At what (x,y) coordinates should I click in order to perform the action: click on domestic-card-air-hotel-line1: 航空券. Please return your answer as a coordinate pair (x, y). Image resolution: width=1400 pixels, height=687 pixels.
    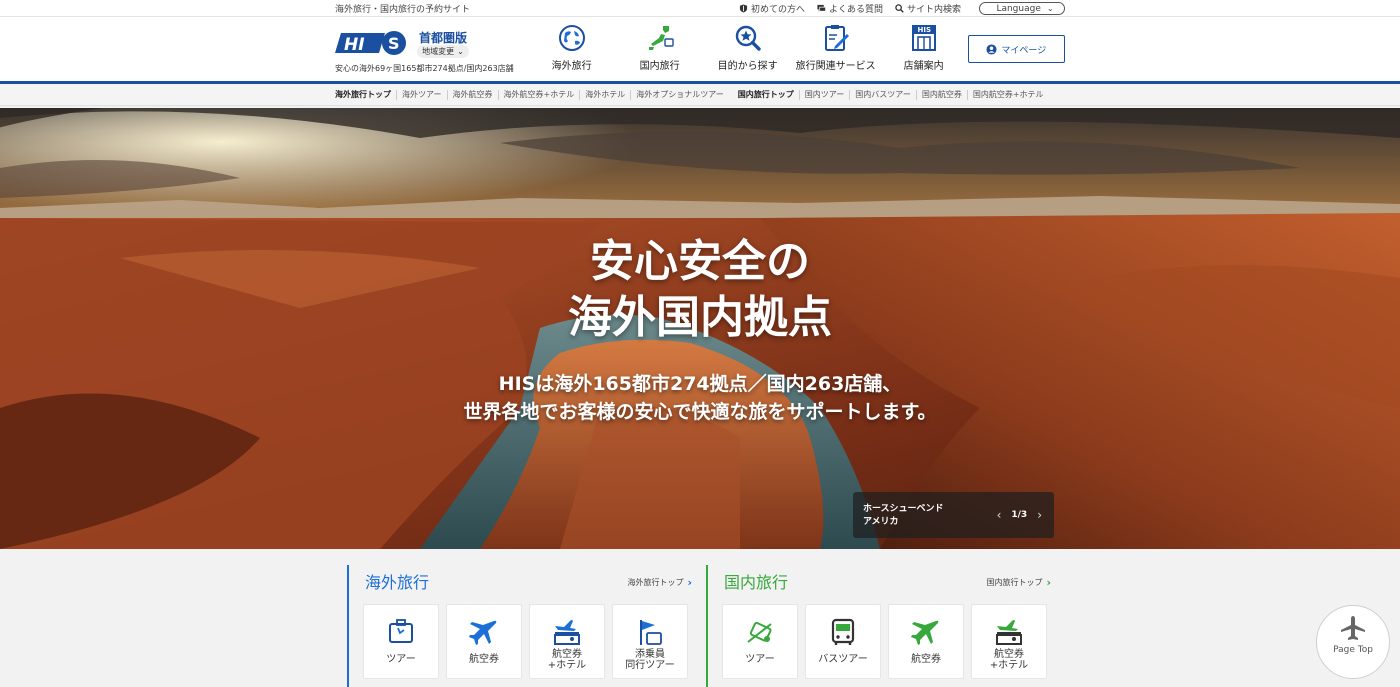
    Looking at the image, I should click on (1008, 654).